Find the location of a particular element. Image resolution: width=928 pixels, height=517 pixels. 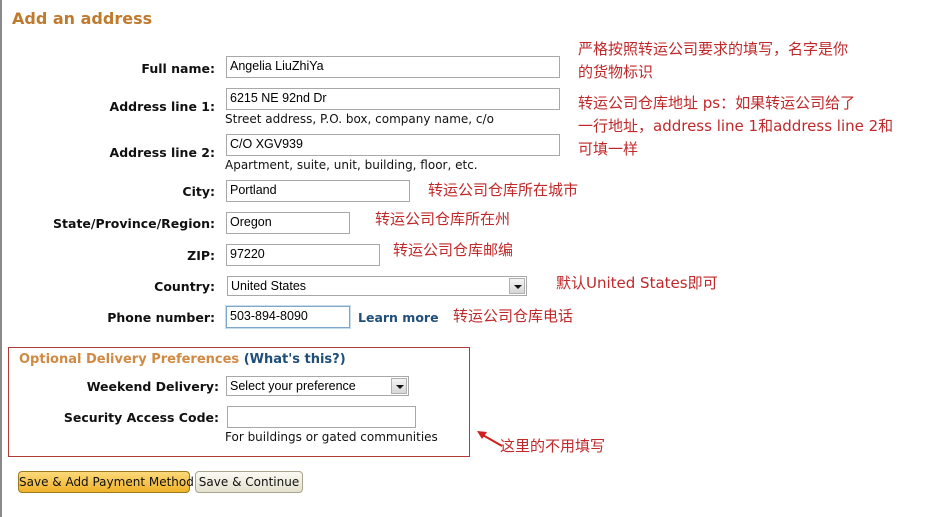

weekend-delivery-select: Select your preference is located at coordinates (317, 386).